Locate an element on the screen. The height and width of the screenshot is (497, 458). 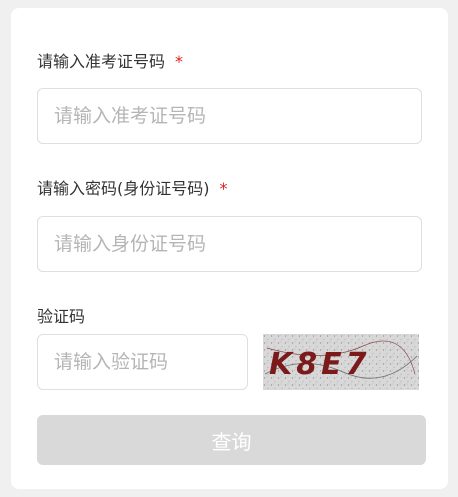
exam-no-label: 请输入准考证号码 * is located at coordinates (110, 62).